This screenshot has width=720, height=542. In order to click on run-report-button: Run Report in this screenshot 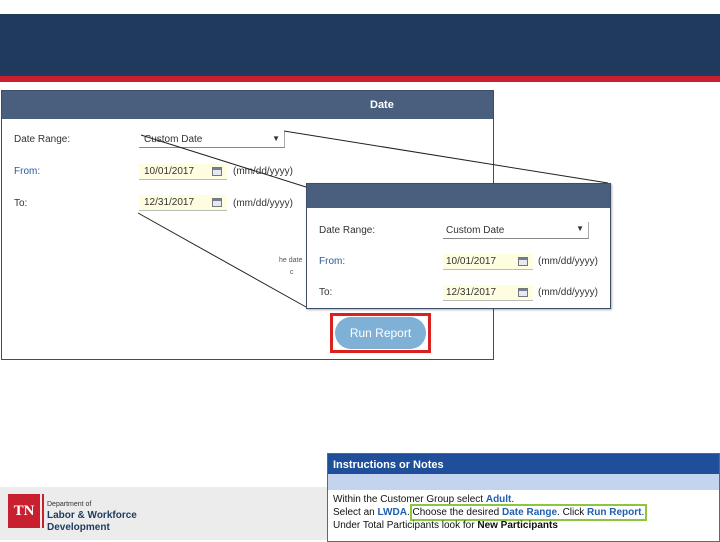, I will do `click(380, 333)`.